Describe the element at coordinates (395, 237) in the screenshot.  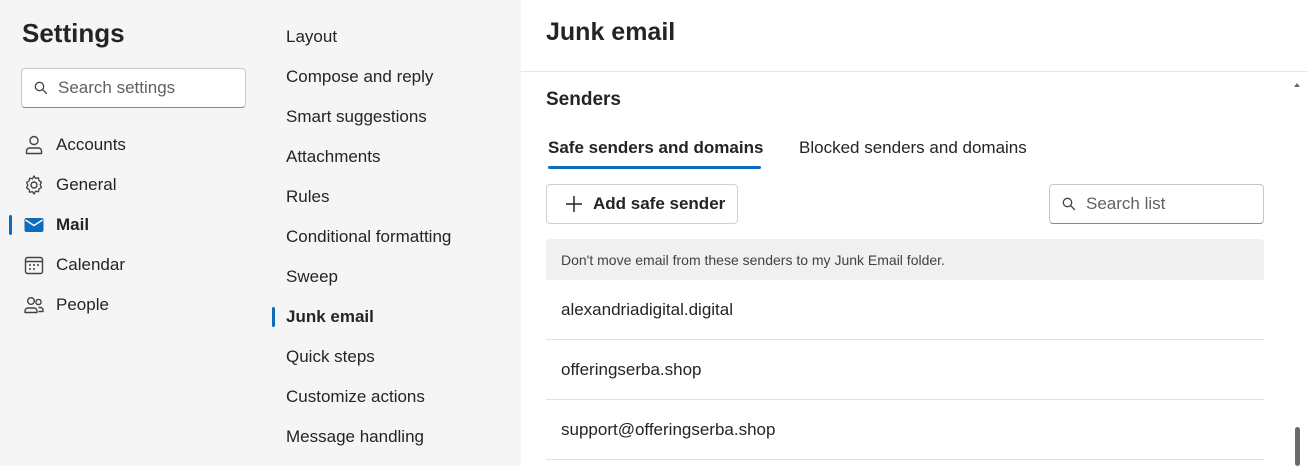
I see `mid-item-conditional-formatting: Conditional formatting` at that location.